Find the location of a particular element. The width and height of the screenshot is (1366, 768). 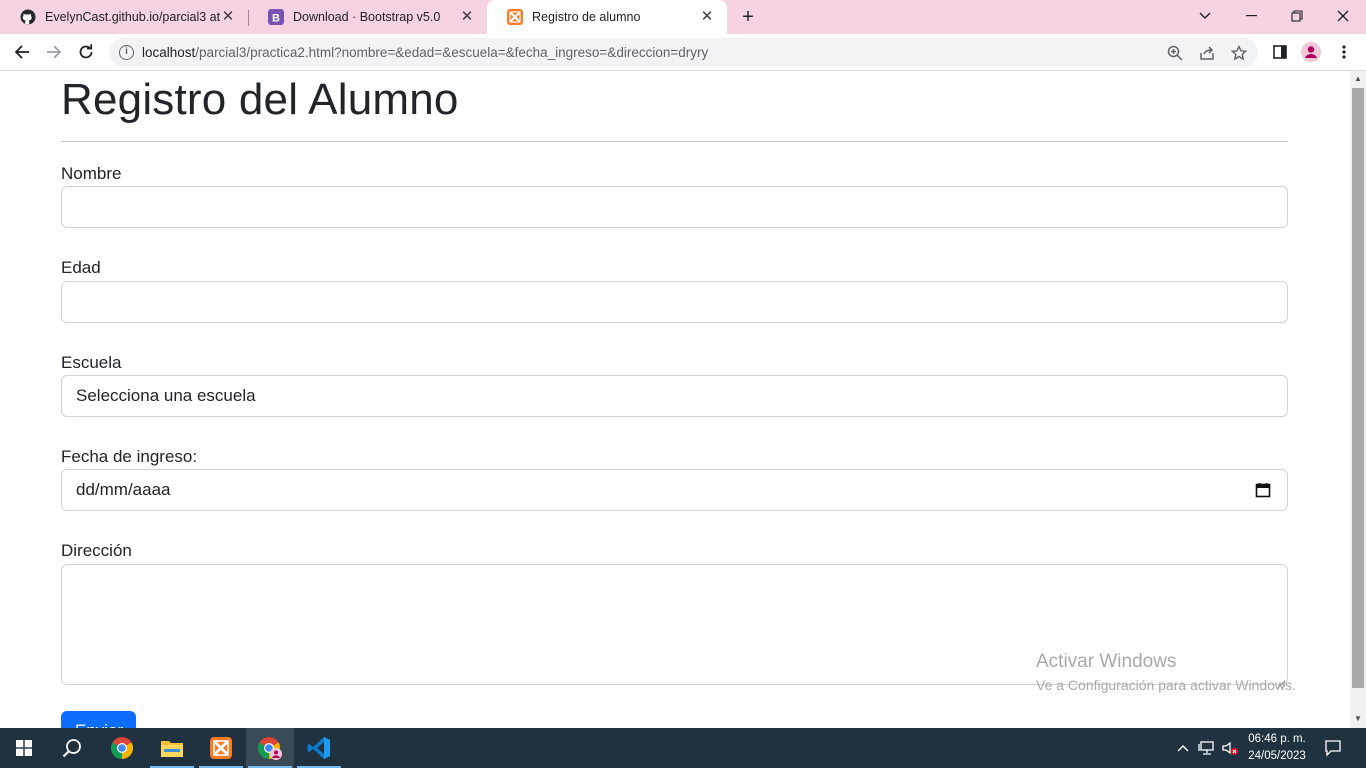

tab-registro: Registro de alumno ✕ is located at coordinates (607, 17).